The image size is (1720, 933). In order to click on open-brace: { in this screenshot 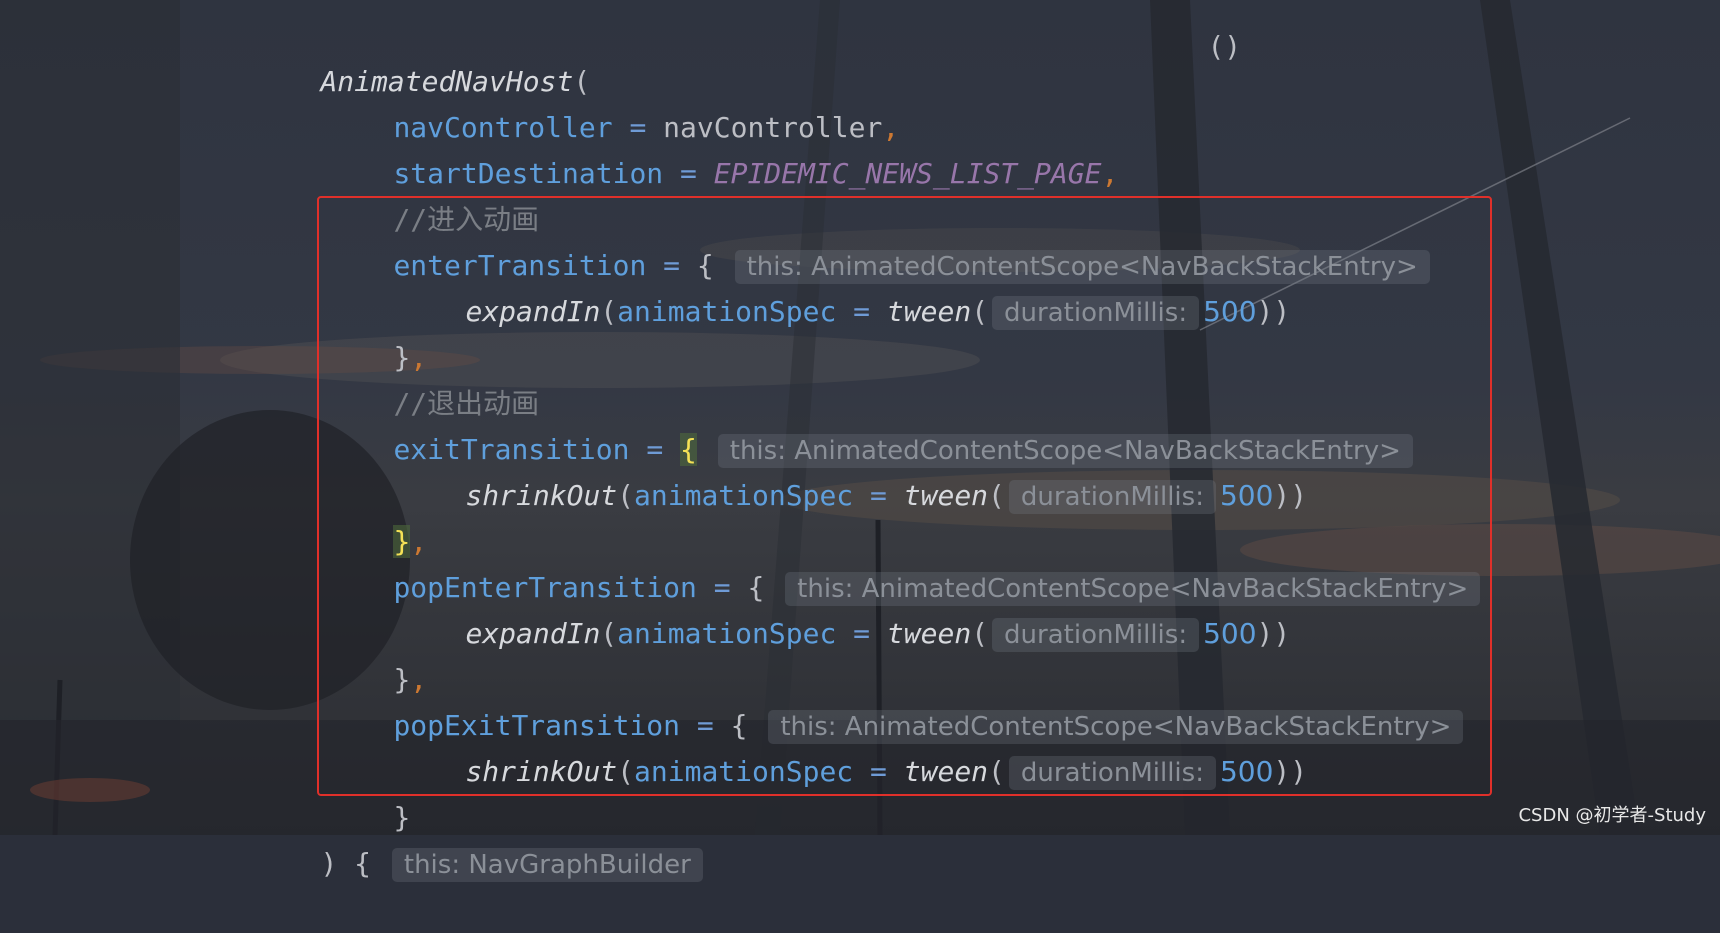, I will do `click(363, 863)`.